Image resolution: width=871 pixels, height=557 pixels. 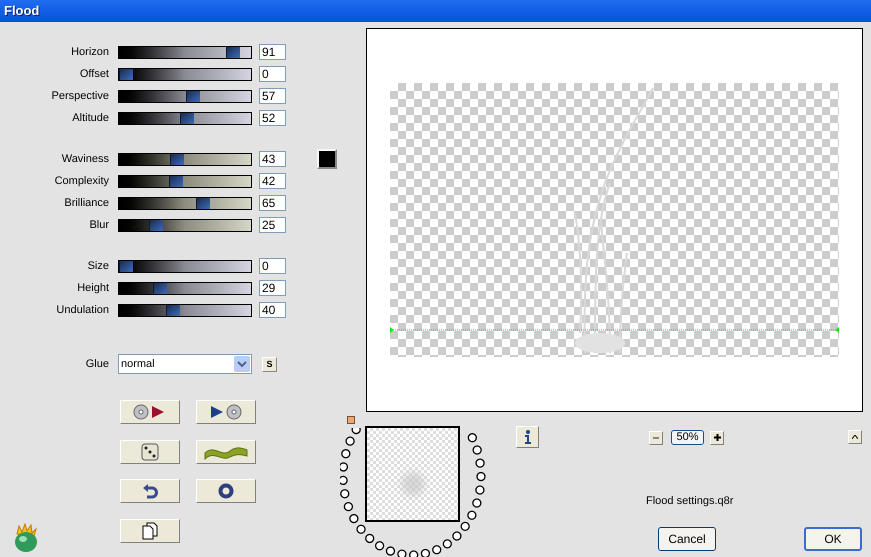 I want to click on undo-button, so click(x=150, y=491).